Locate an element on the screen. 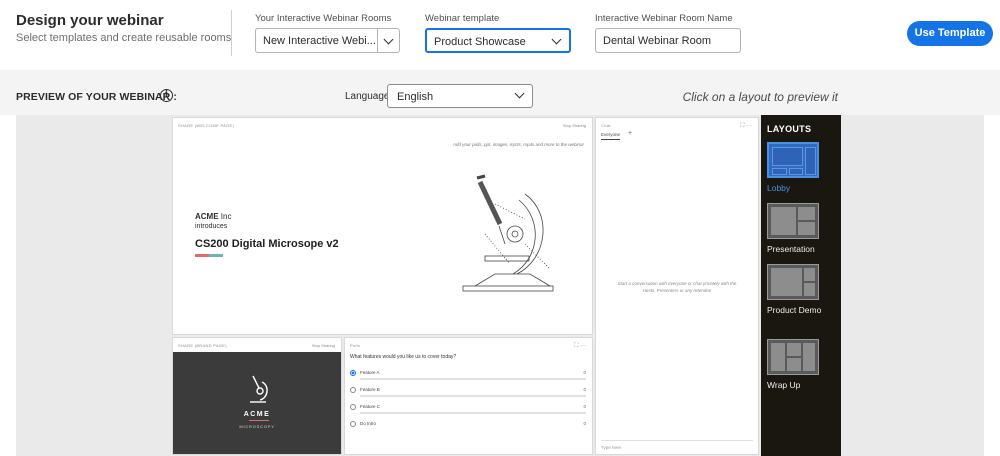 The height and width of the screenshot is (456, 1000). page-title: Design your webinar is located at coordinates (90, 20).